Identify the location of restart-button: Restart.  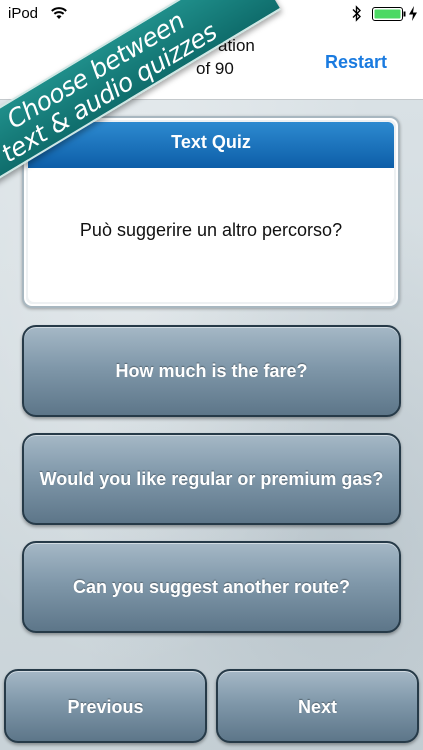
(356, 62).